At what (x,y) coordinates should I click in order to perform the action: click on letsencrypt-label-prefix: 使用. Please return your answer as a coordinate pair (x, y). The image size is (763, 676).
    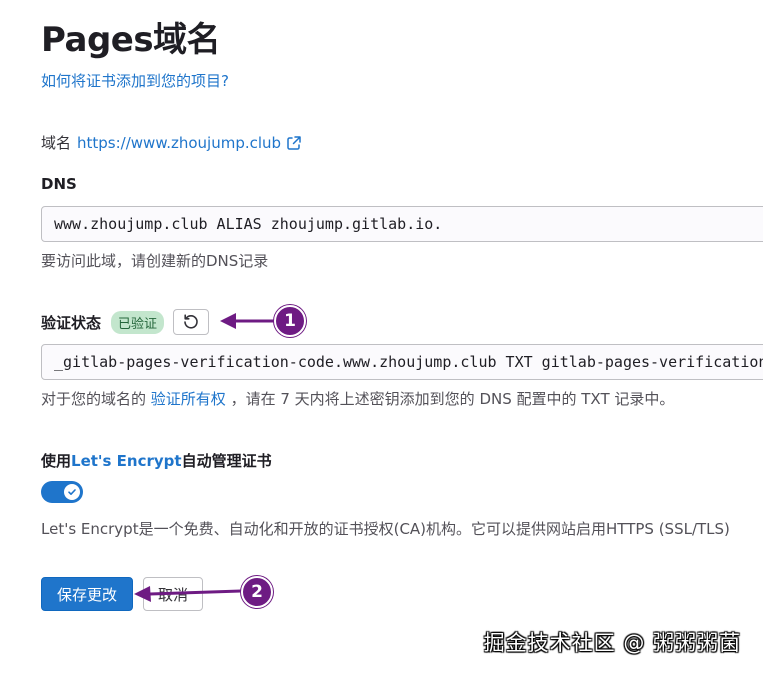
    Looking at the image, I should click on (56, 461).